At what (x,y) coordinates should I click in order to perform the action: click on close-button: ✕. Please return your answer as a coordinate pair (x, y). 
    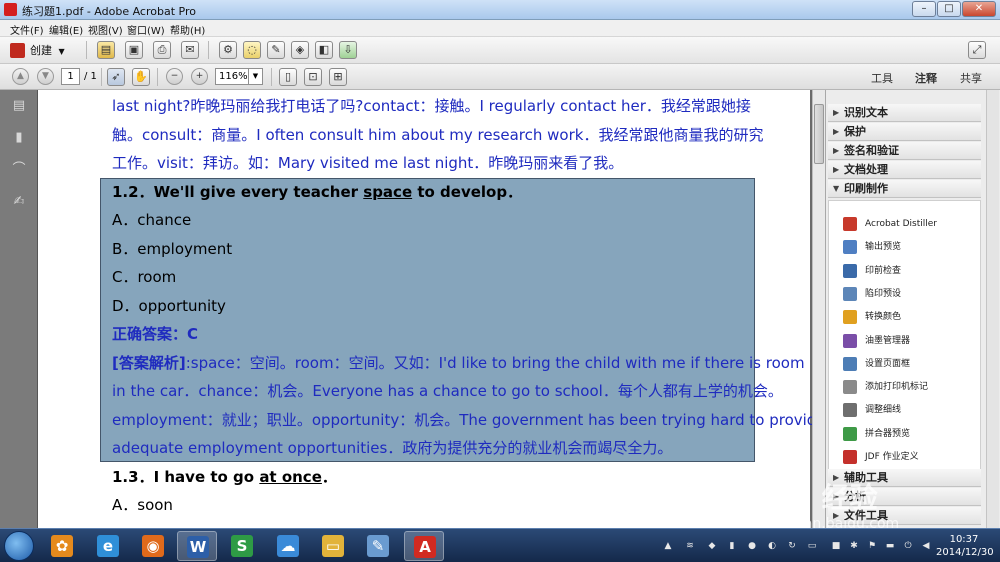
    Looking at the image, I should click on (979, 9).